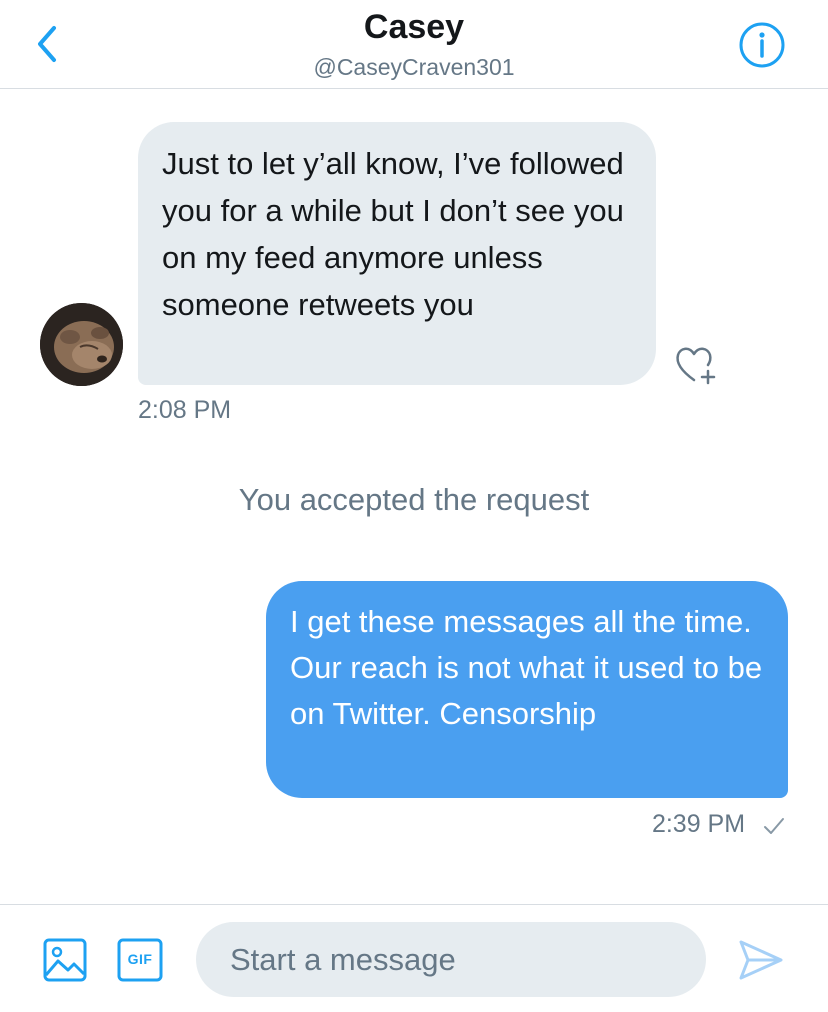 Image resolution: width=828 pixels, height=1012 pixels. I want to click on message-composer: GIF, so click(414, 958).